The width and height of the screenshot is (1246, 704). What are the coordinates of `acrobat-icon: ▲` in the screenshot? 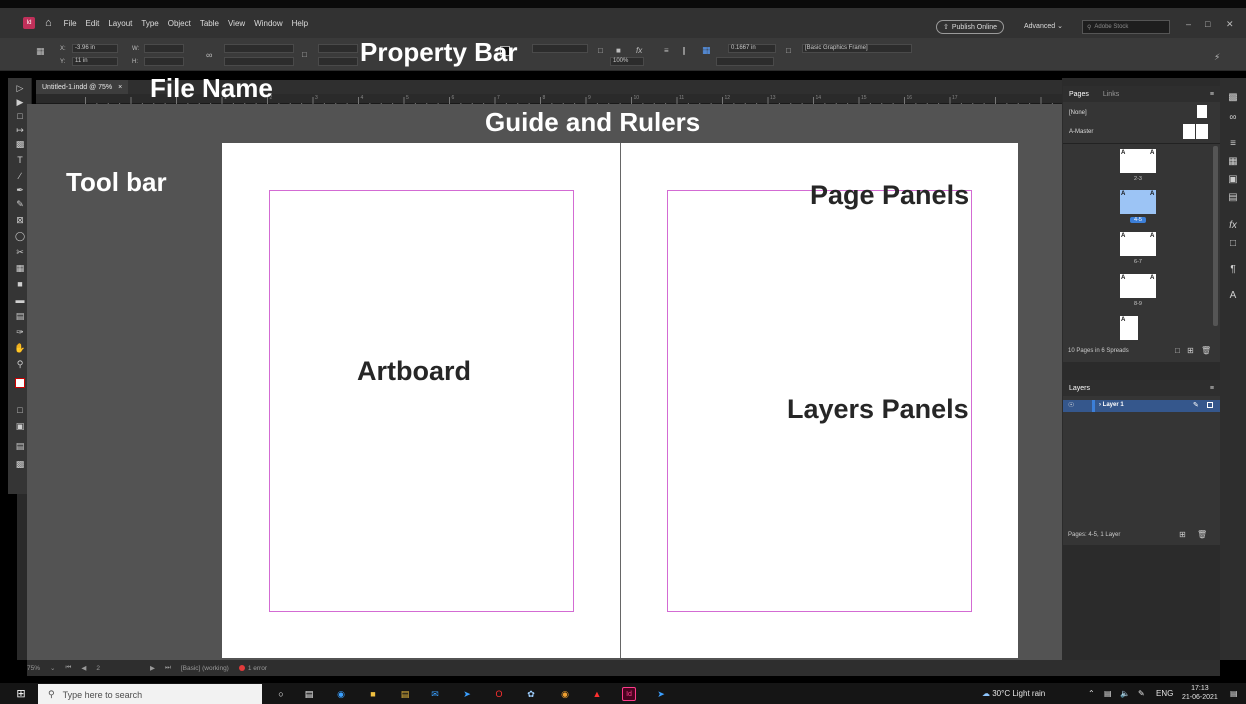 It's located at (597, 694).